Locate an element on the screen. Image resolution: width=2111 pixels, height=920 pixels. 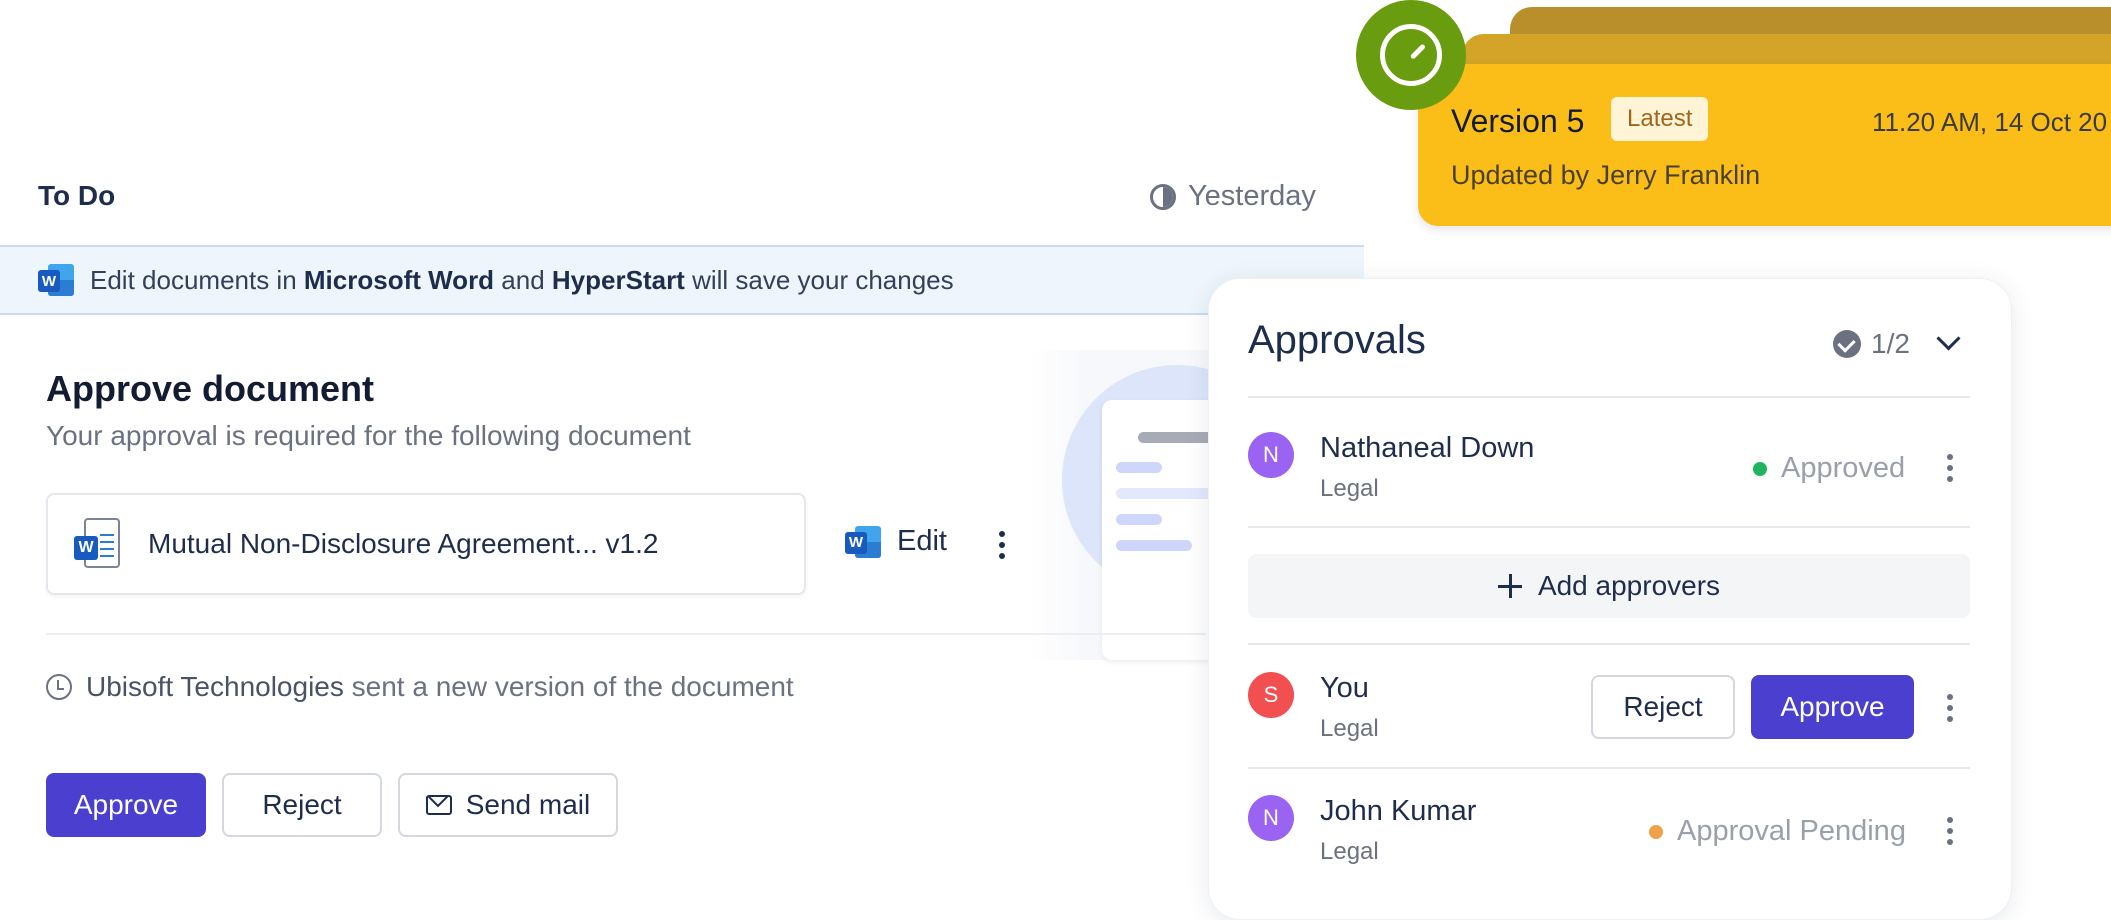
version-card is located at coordinates (1764, 145).